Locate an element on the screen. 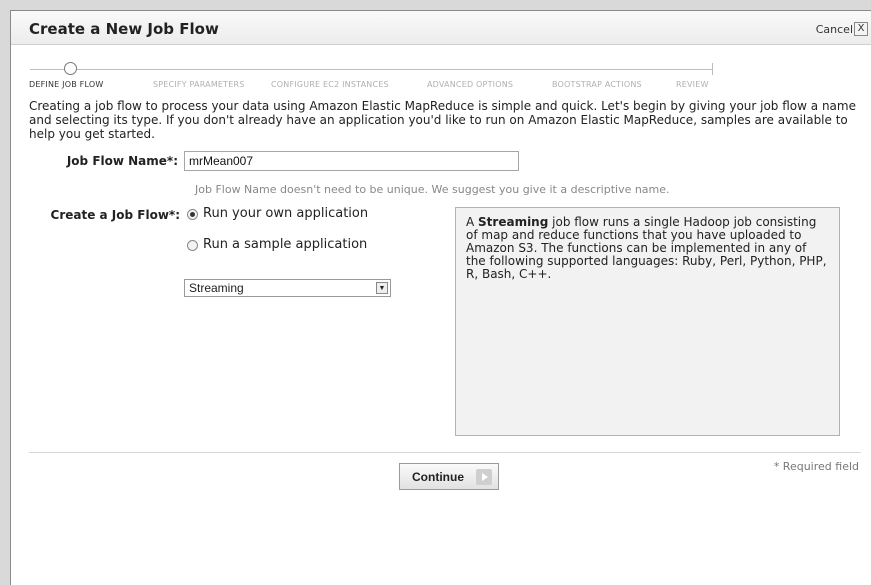 This screenshot has width=871, height=585. step-configure-ec2-instances: CONFIGURE EC2 INSTANCES is located at coordinates (330, 84).